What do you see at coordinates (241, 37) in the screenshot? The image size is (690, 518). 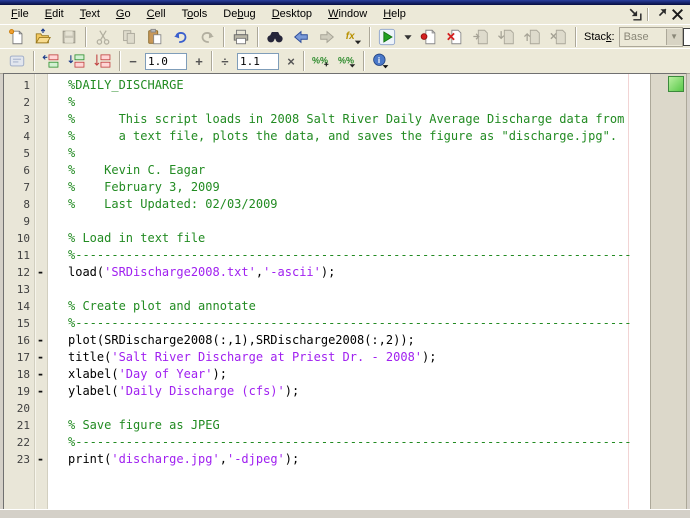 I see `print-button` at bounding box center [241, 37].